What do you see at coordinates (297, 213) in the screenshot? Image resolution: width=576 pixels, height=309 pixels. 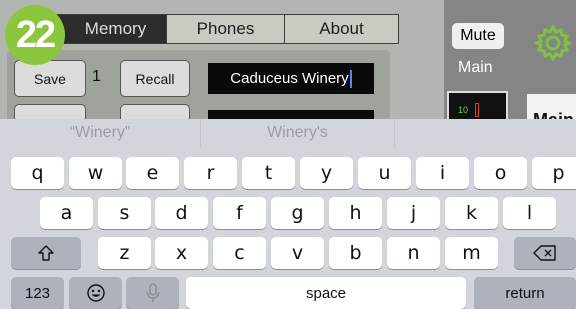 I see `key-g: g` at bounding box center [297, 213].